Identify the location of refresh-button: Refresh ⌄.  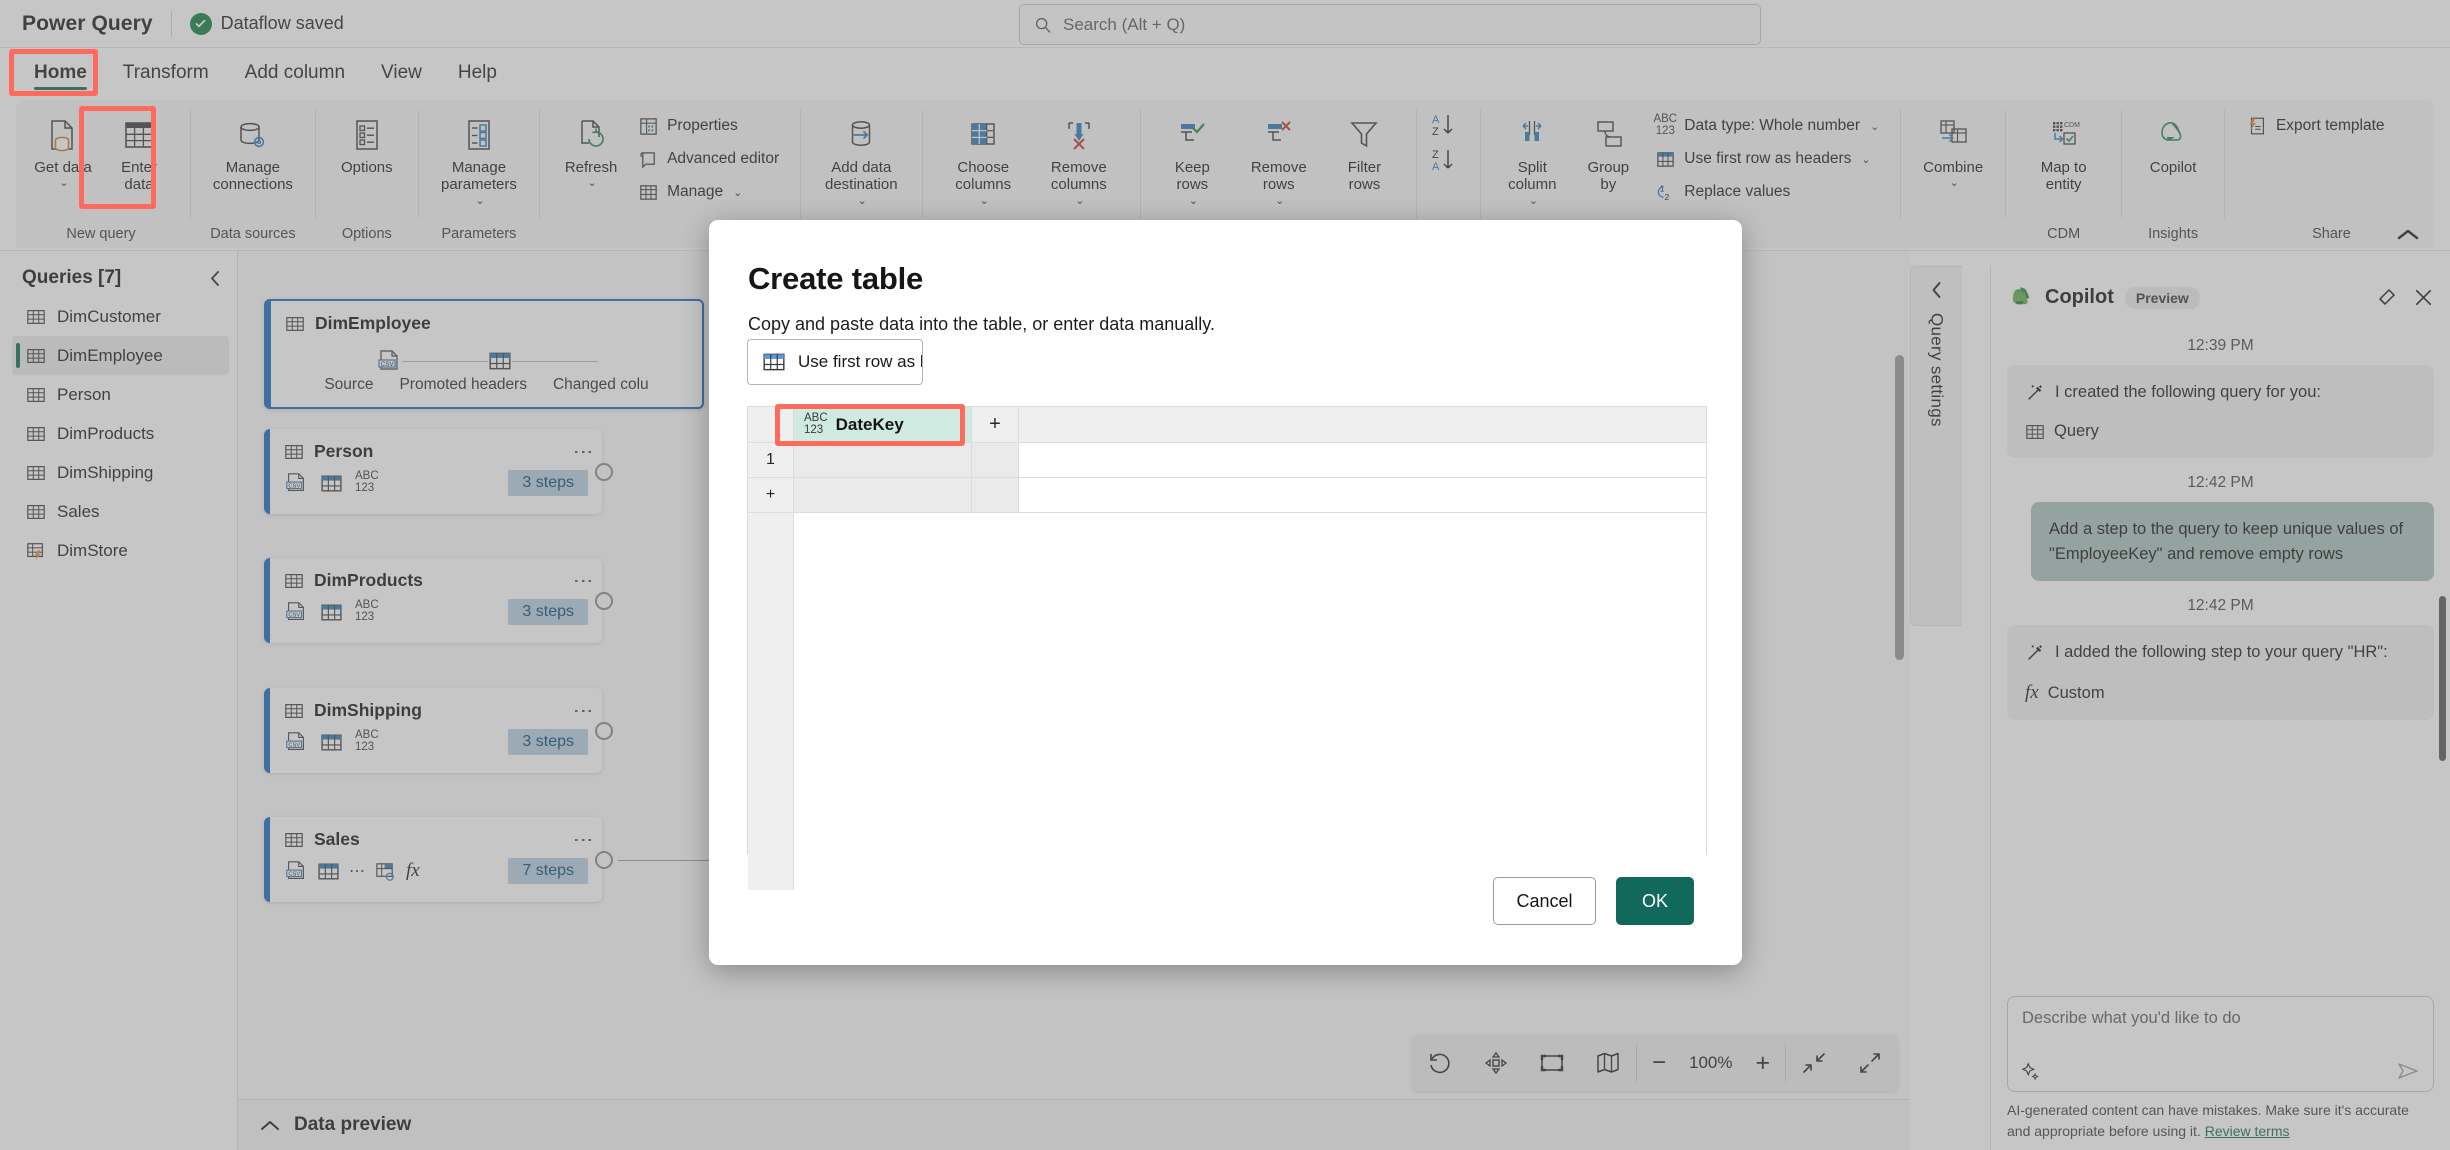
(591, 150).